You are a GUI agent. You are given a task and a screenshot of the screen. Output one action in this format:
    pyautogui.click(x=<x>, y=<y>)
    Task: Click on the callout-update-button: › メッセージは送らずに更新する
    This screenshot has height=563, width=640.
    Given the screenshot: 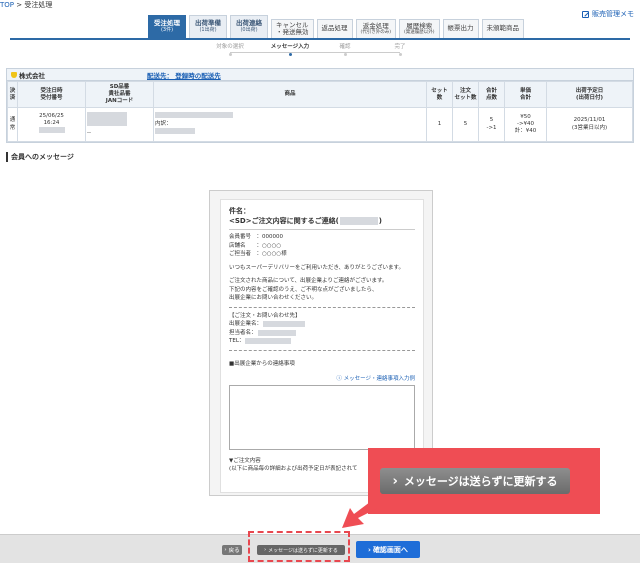 What is the action you would take?
    pyautogui.click(x=475, y=481)
    